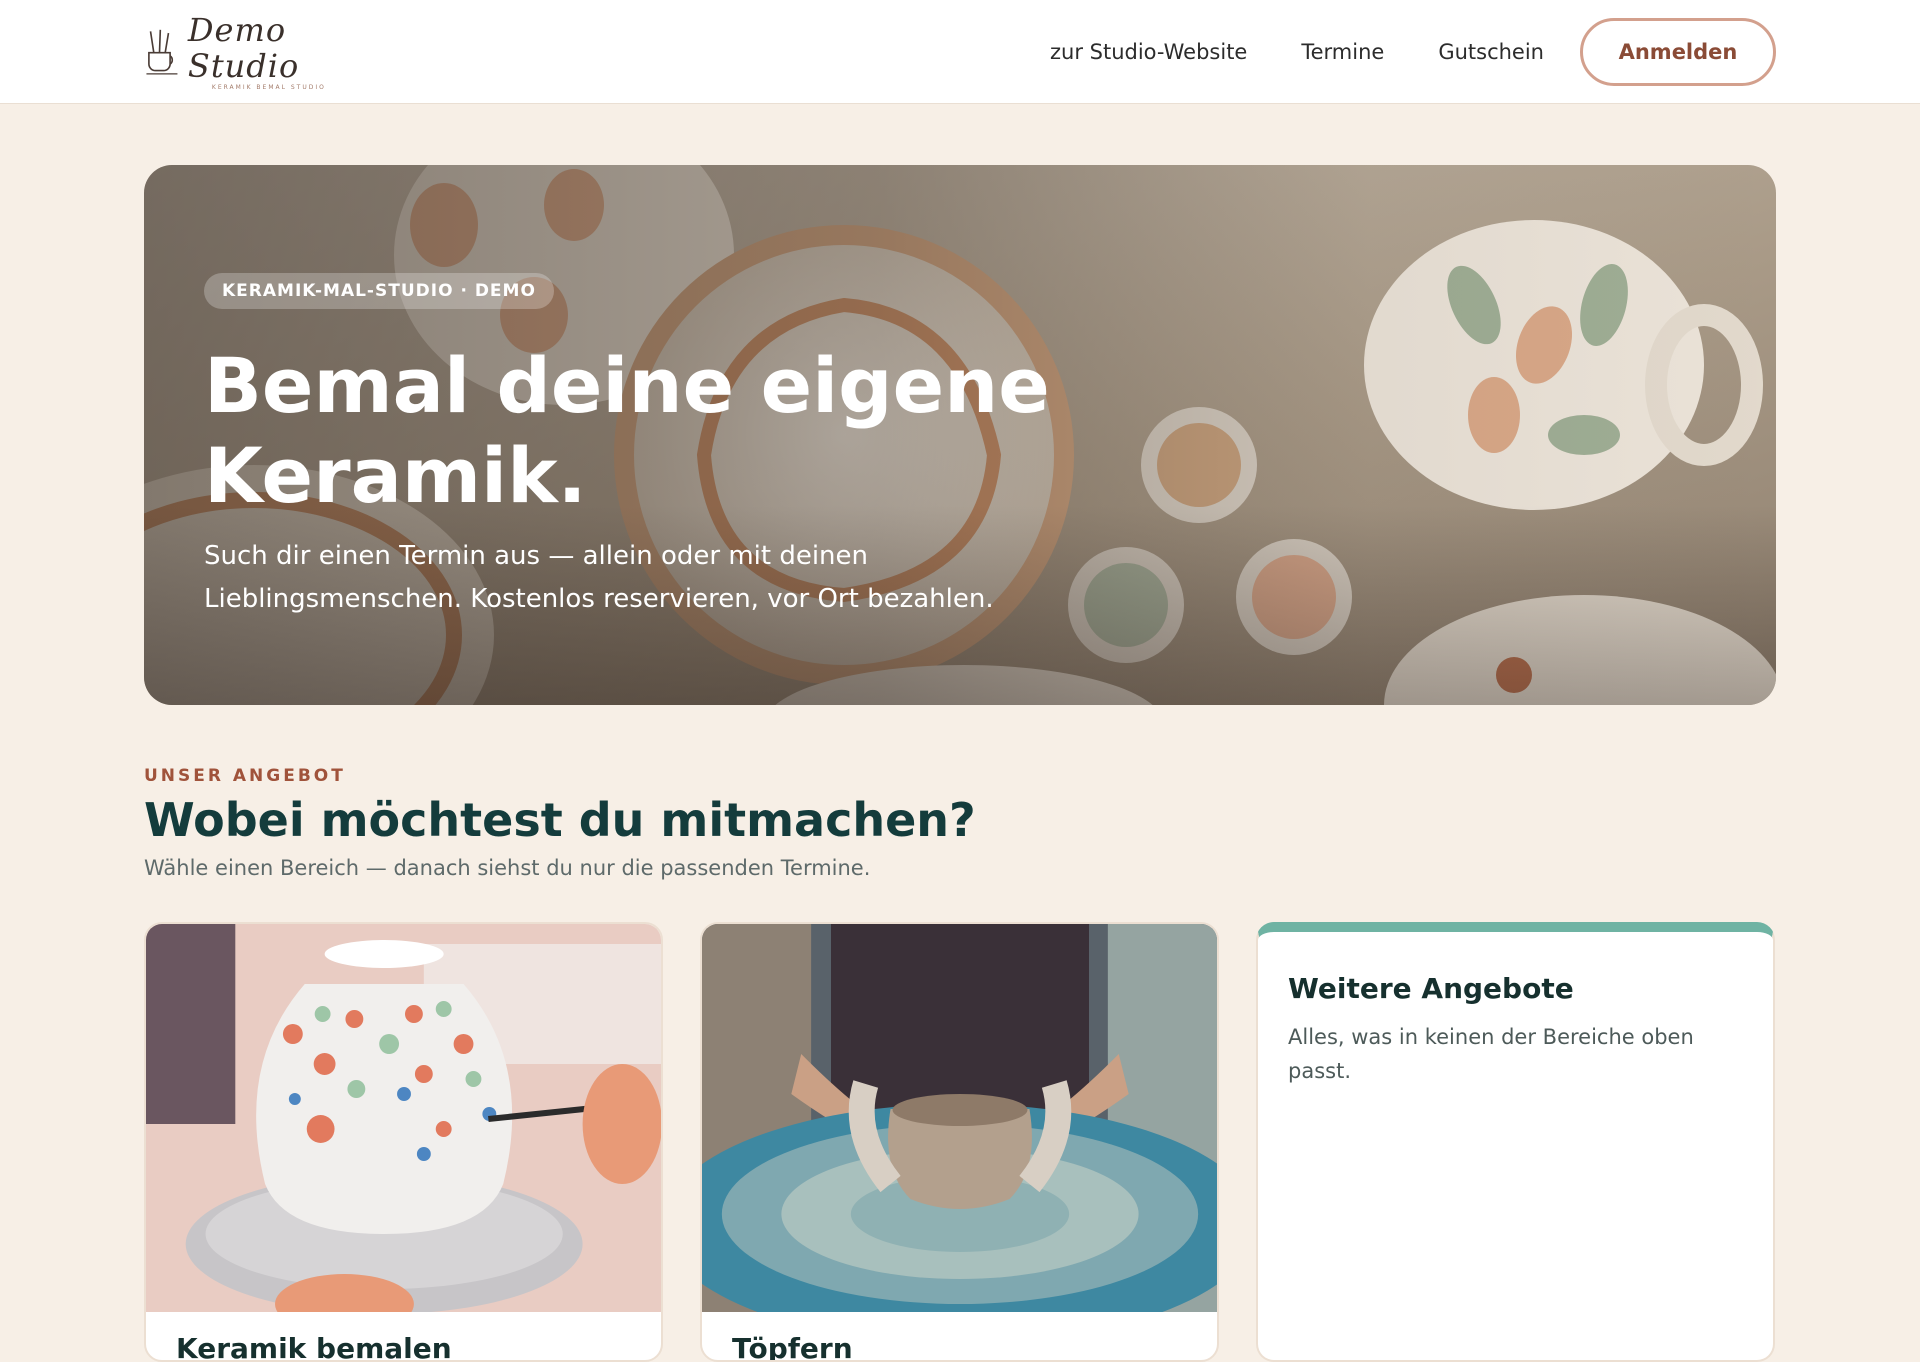 This screenshot has width=1920, height=1362. What do you see at coordinates (243, 47) in the screenshot?
I see `logo-name: Demo Studio` at bounding box center [243, 47].